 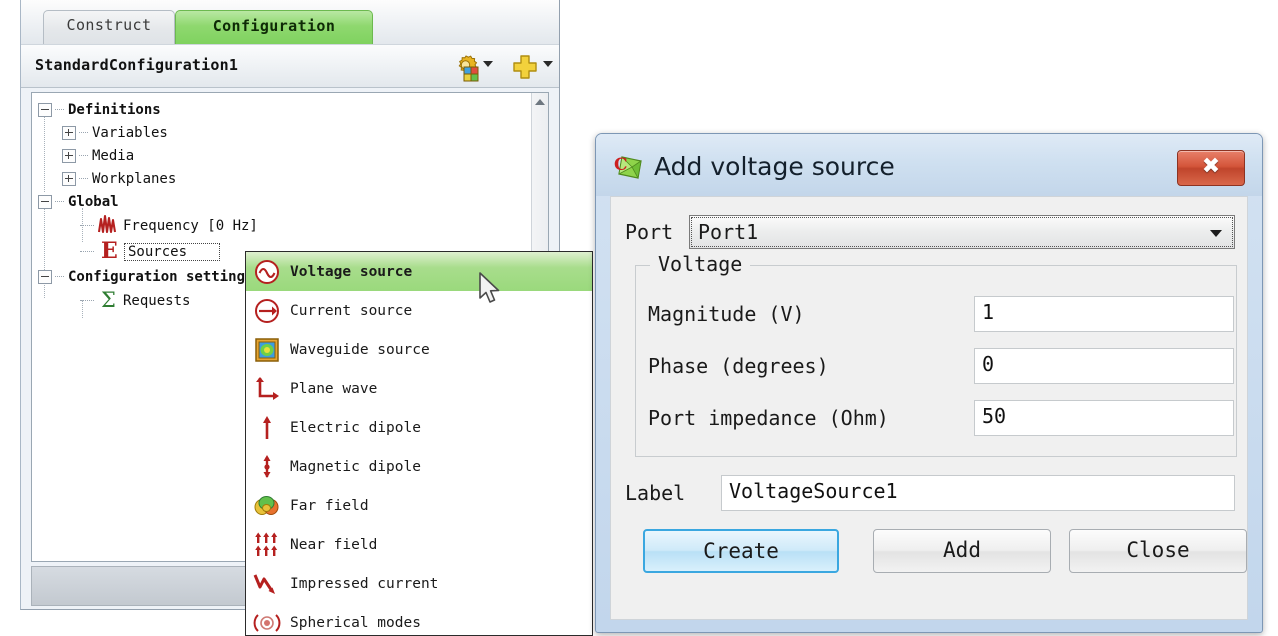 I want to click on label-input: VoltageSource1, so click(x=978, y=493).